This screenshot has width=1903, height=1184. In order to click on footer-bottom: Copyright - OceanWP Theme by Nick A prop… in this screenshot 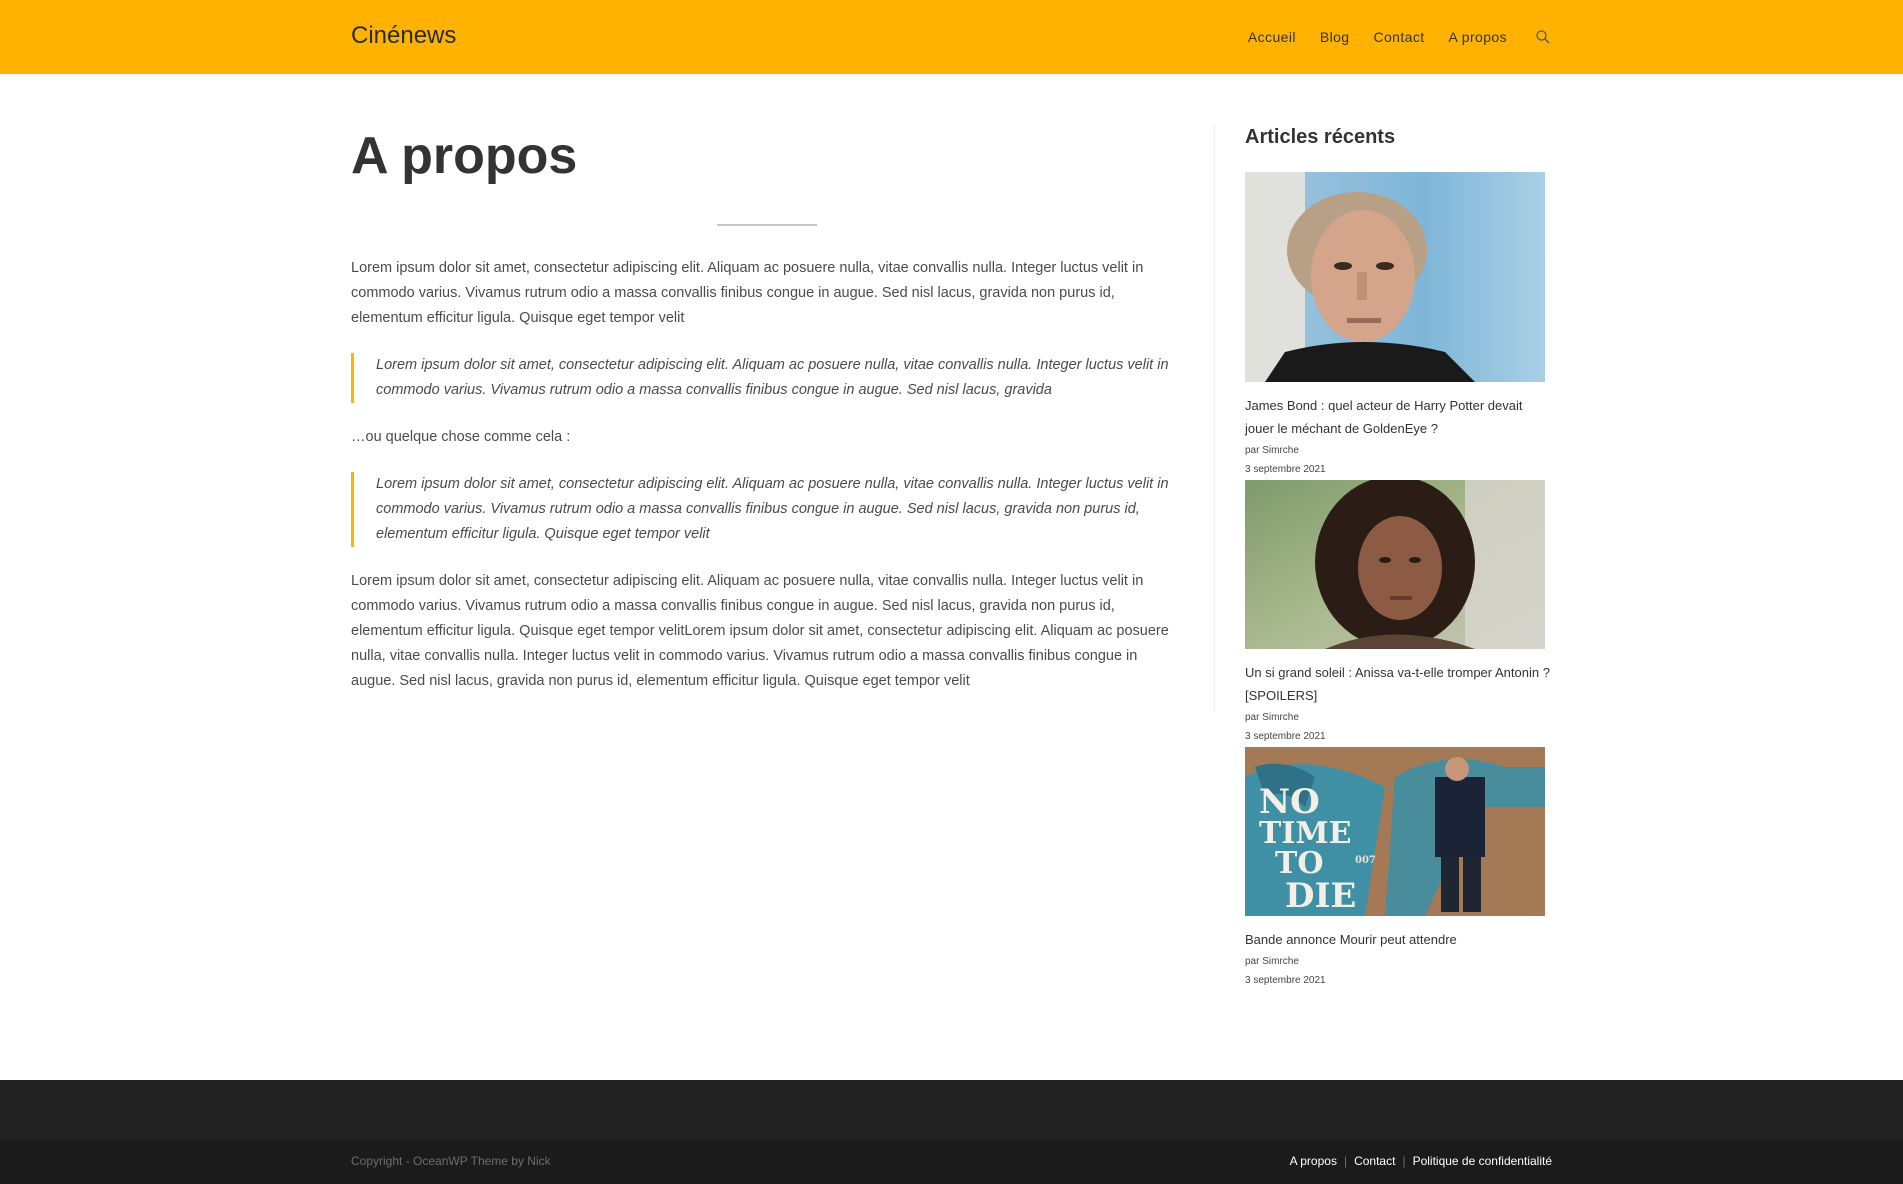, I will do `click(951, 1162)`.